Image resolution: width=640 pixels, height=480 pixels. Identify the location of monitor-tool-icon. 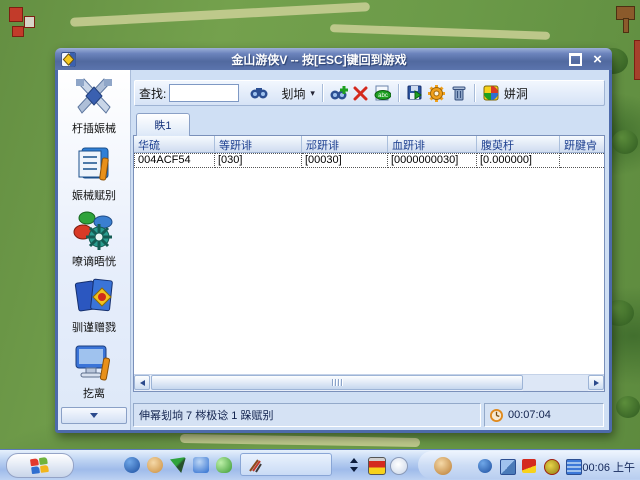
(93, 363).